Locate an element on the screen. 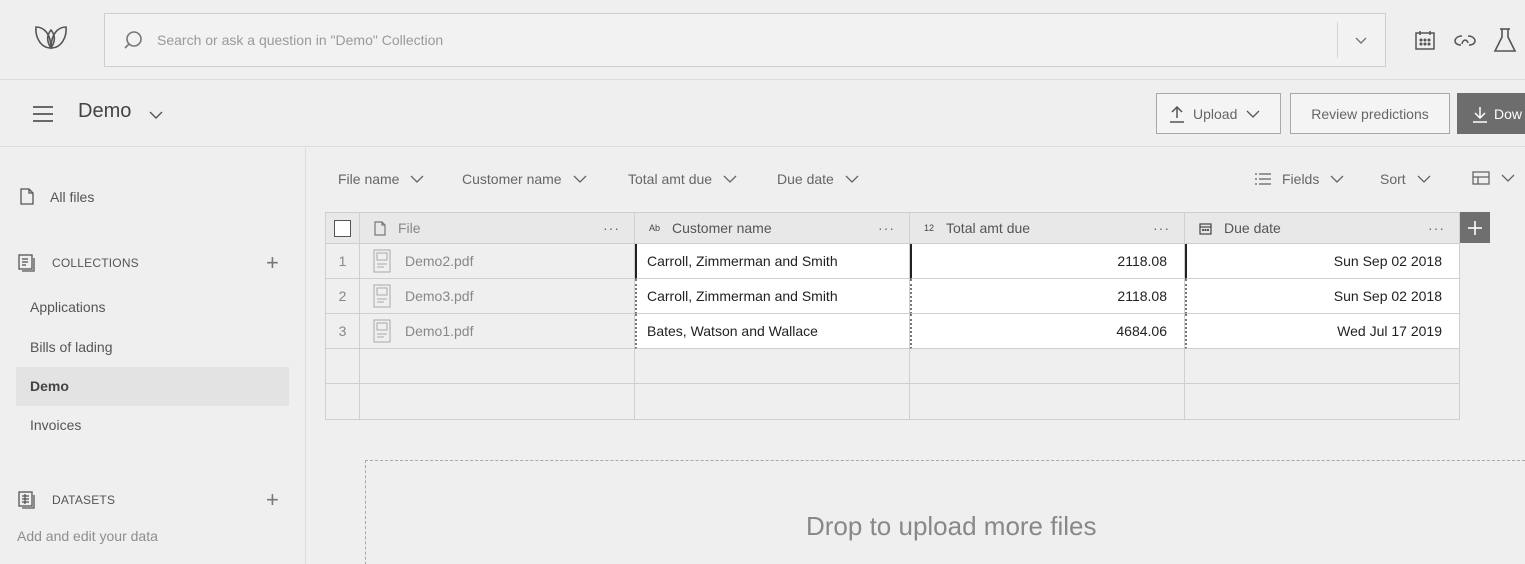 Image resolution: width=1525 pixels, height=564 pixels. filter-customer-name: Customer name is located at coordinates (525, 179).